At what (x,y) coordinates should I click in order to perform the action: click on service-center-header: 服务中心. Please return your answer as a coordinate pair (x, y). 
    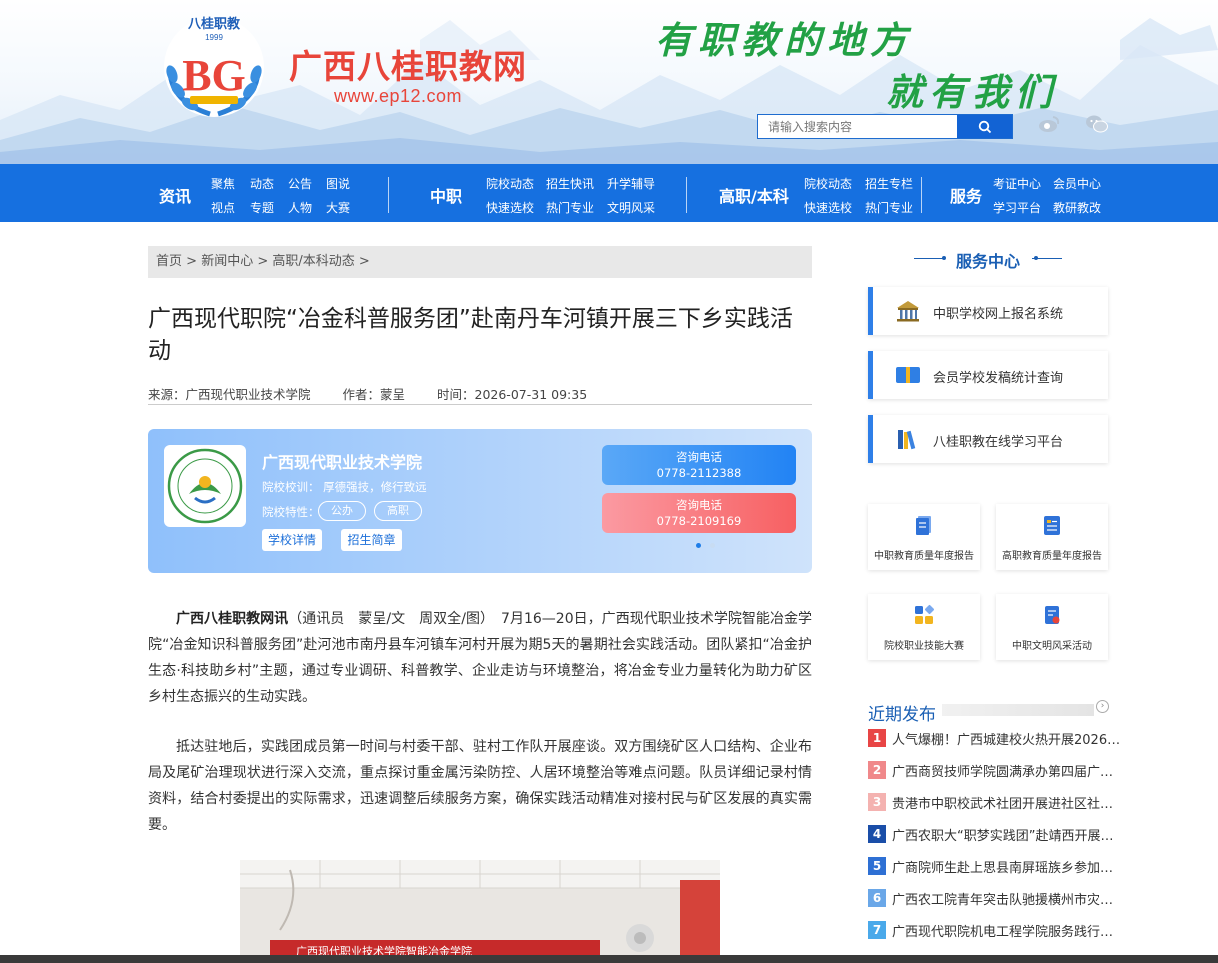
    Looking at the image, I should click on (988, 259).